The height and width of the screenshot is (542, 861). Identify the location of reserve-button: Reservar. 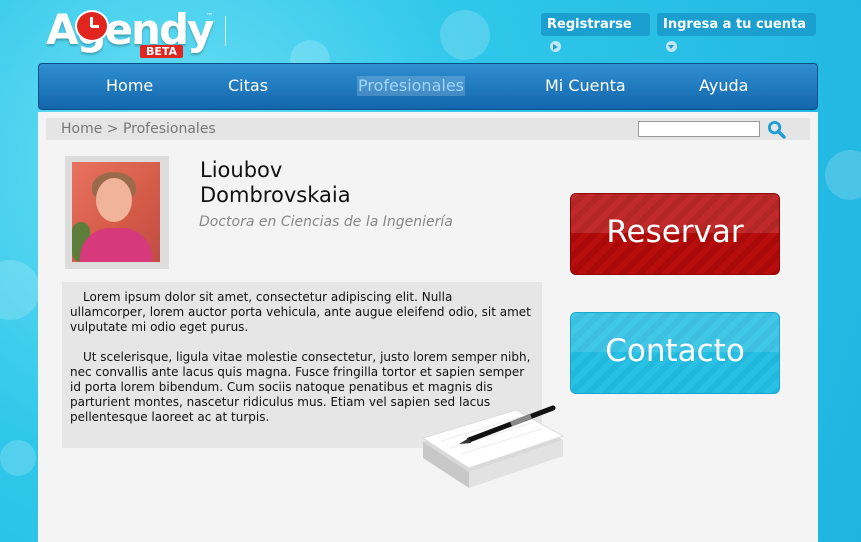
(675, 234).